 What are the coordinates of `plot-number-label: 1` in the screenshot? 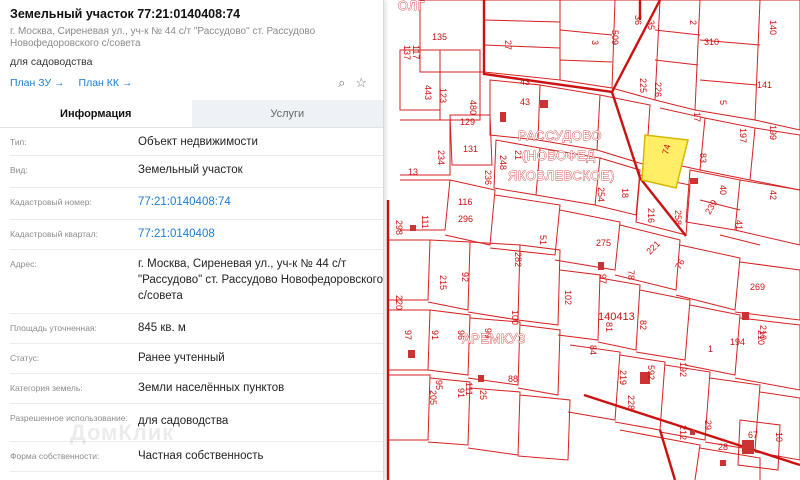 It's located at (710, 349).